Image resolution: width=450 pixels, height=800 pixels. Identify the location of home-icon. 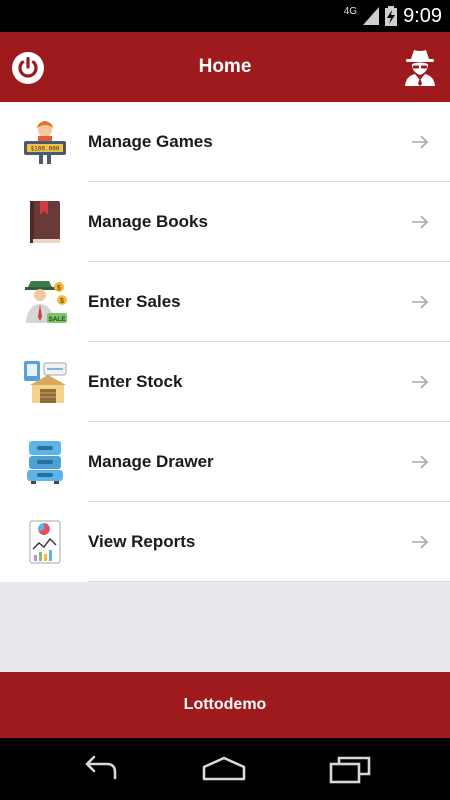
(224, 768).